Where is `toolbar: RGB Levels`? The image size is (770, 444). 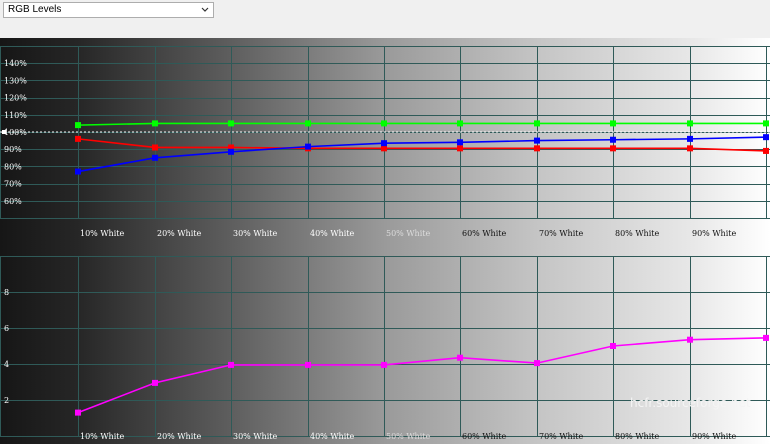 toolbar: RGB Levels is located at coordinates (385, 19).